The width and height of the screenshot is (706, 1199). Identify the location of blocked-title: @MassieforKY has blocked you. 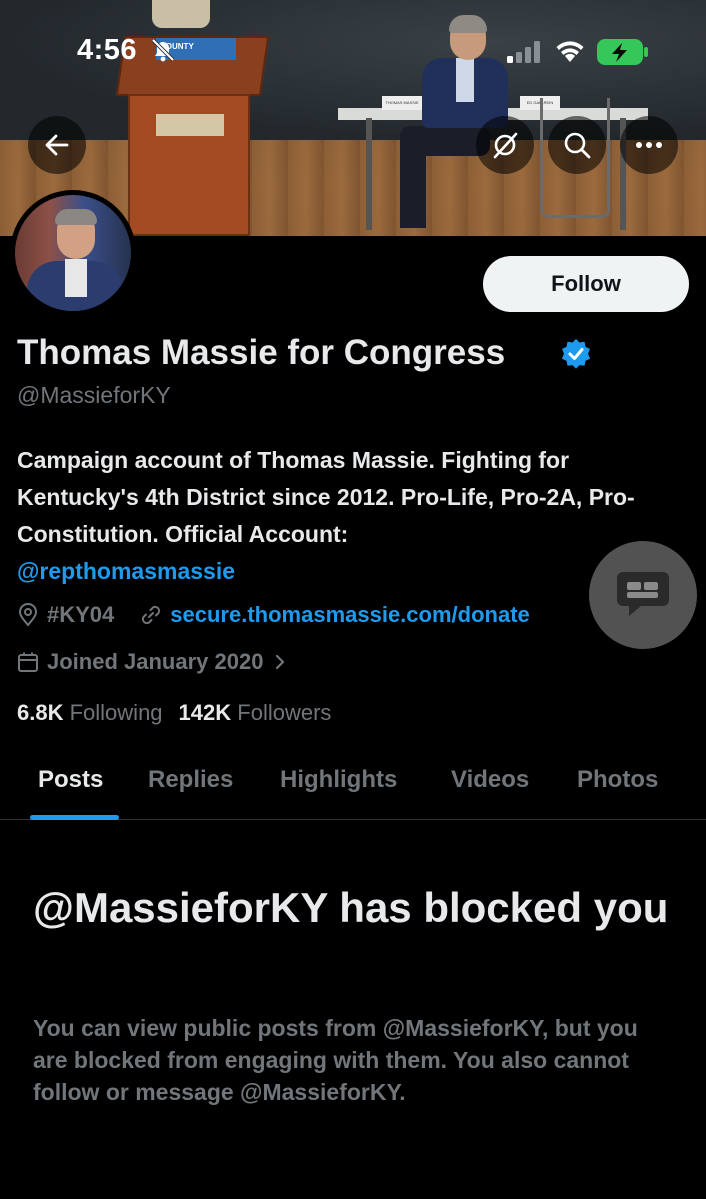
(351, 907).